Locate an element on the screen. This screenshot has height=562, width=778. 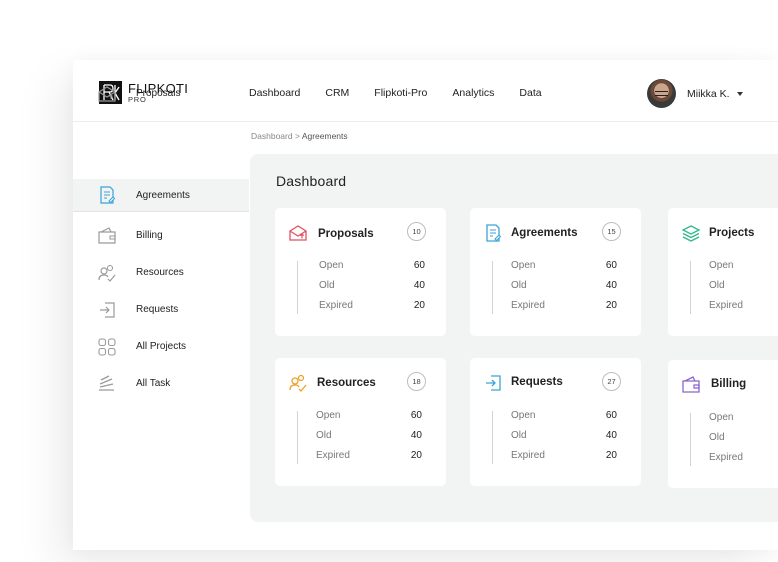
card-title: Billing is located at coordinates (729, 384).